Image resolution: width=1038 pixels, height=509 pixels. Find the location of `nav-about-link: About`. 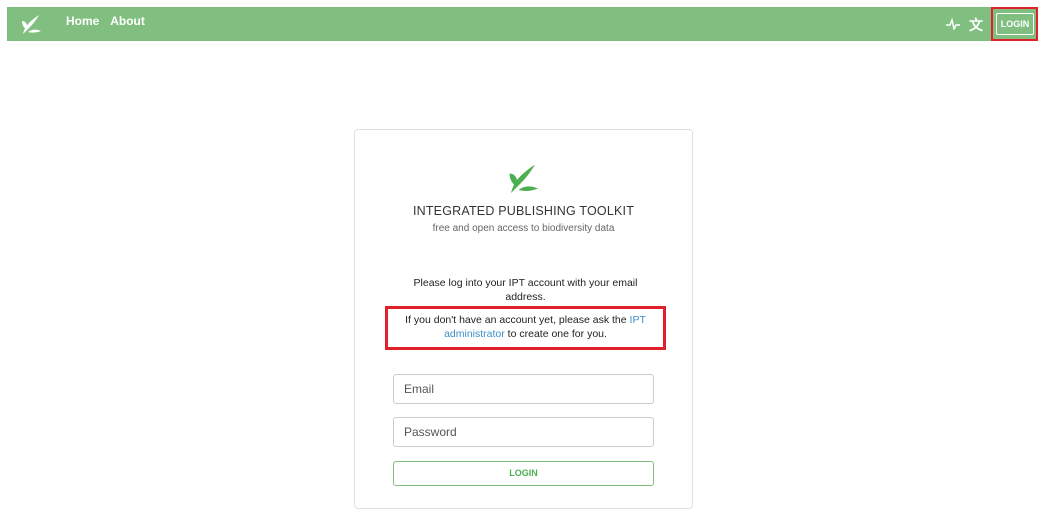

nav-about-link: About is located at coordinates (127, 21).